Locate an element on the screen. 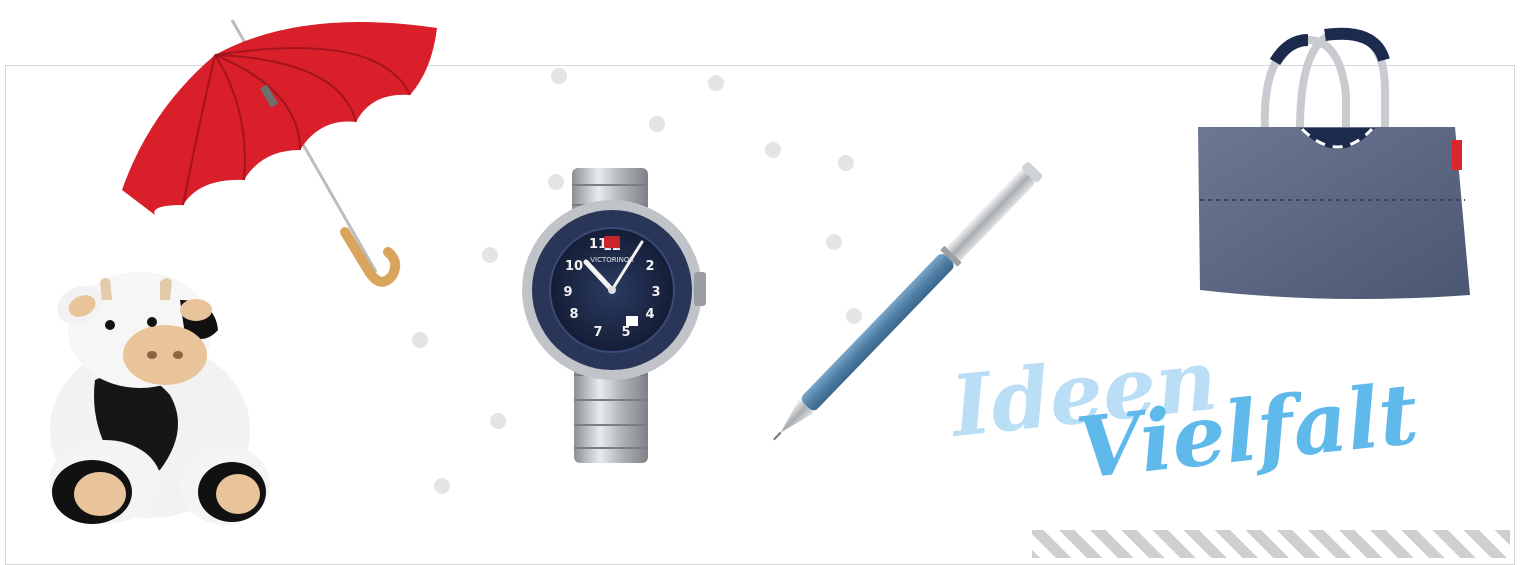 This screenshot has height=565, width=1523. svg-text: 7 is located at coordinates (597, 332).